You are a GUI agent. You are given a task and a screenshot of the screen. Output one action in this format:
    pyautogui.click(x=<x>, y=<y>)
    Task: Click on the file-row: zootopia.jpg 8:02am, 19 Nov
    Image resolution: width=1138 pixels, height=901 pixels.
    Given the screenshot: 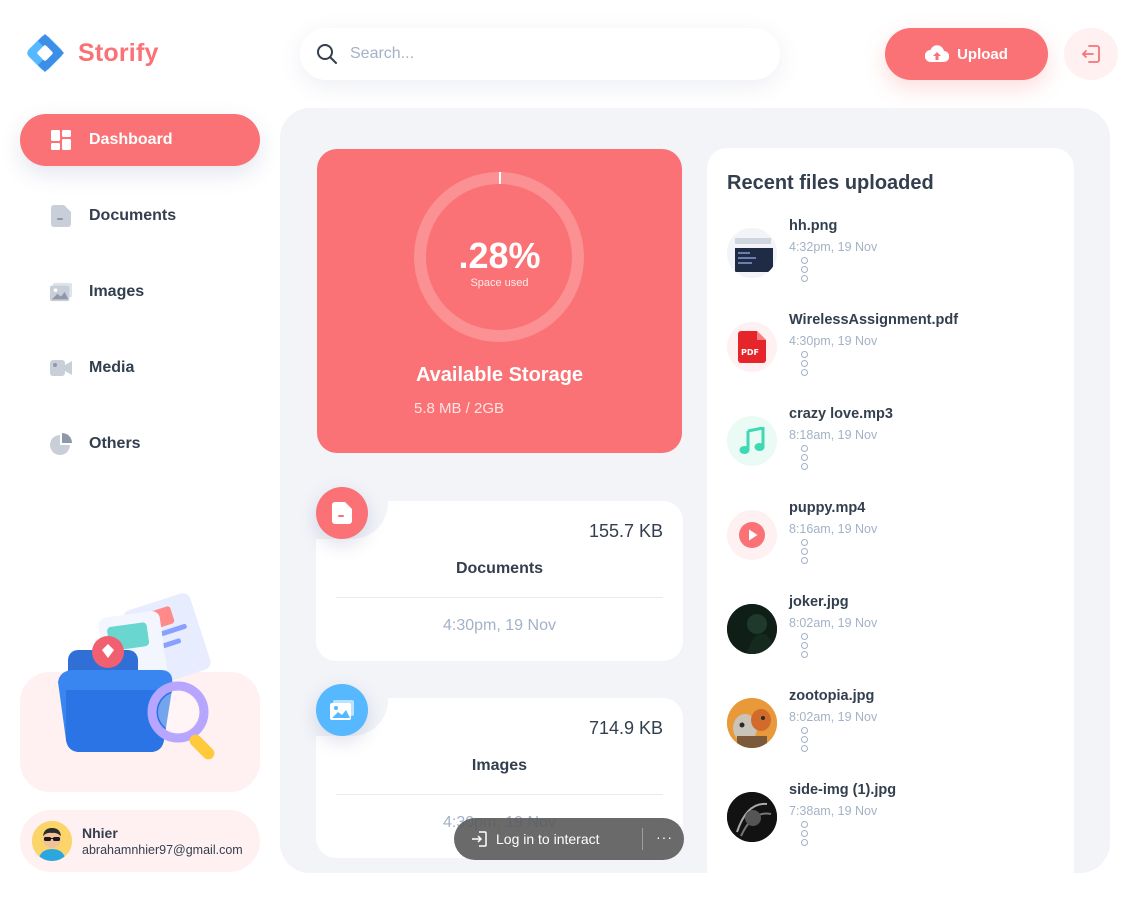 What is the action you would take?
    pyautogui.click(x=892, y=728)
    